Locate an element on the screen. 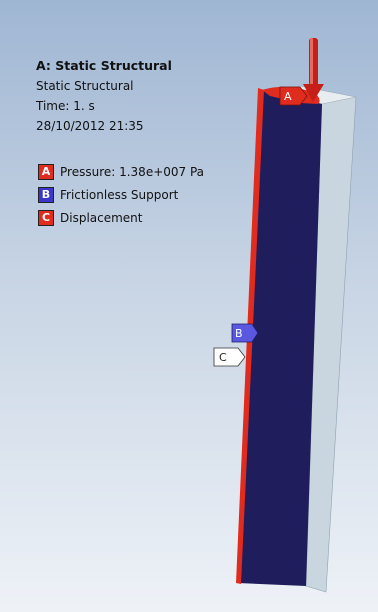 This screenshot has width=378, height=612. tag-b: B is located at coordinates (245, 333).